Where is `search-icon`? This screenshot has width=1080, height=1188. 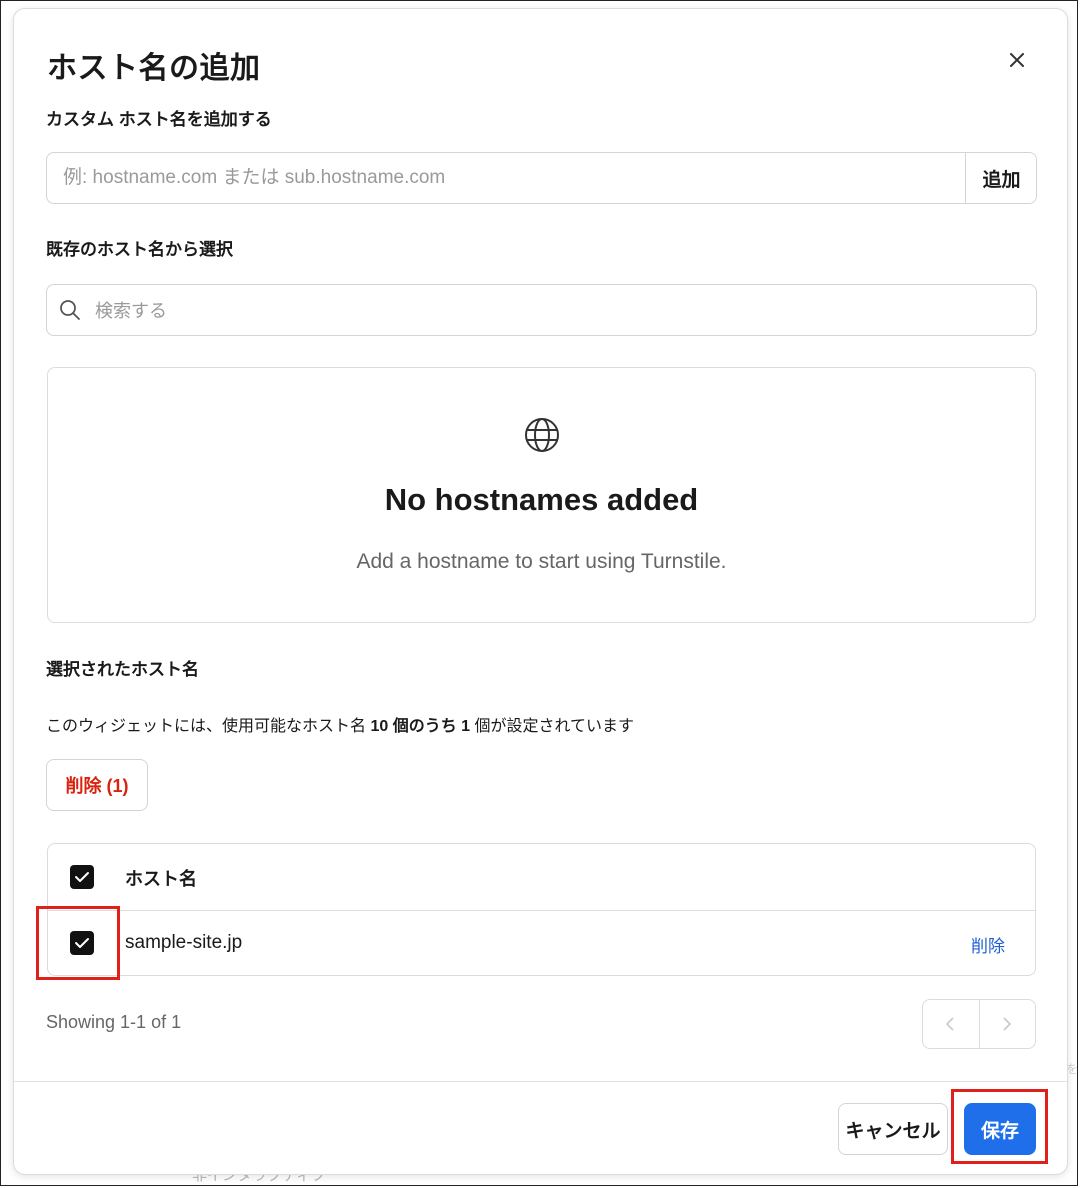 search-icon is located at coordinates (70, 310).